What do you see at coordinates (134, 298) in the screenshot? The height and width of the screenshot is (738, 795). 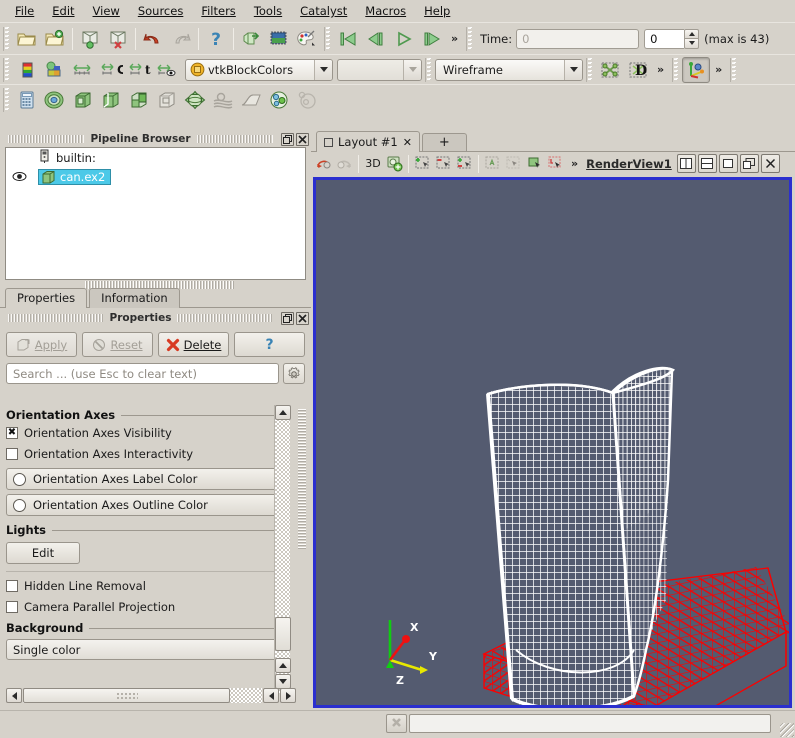 I see `tab-information: Information` at bounding box center [134, 298].